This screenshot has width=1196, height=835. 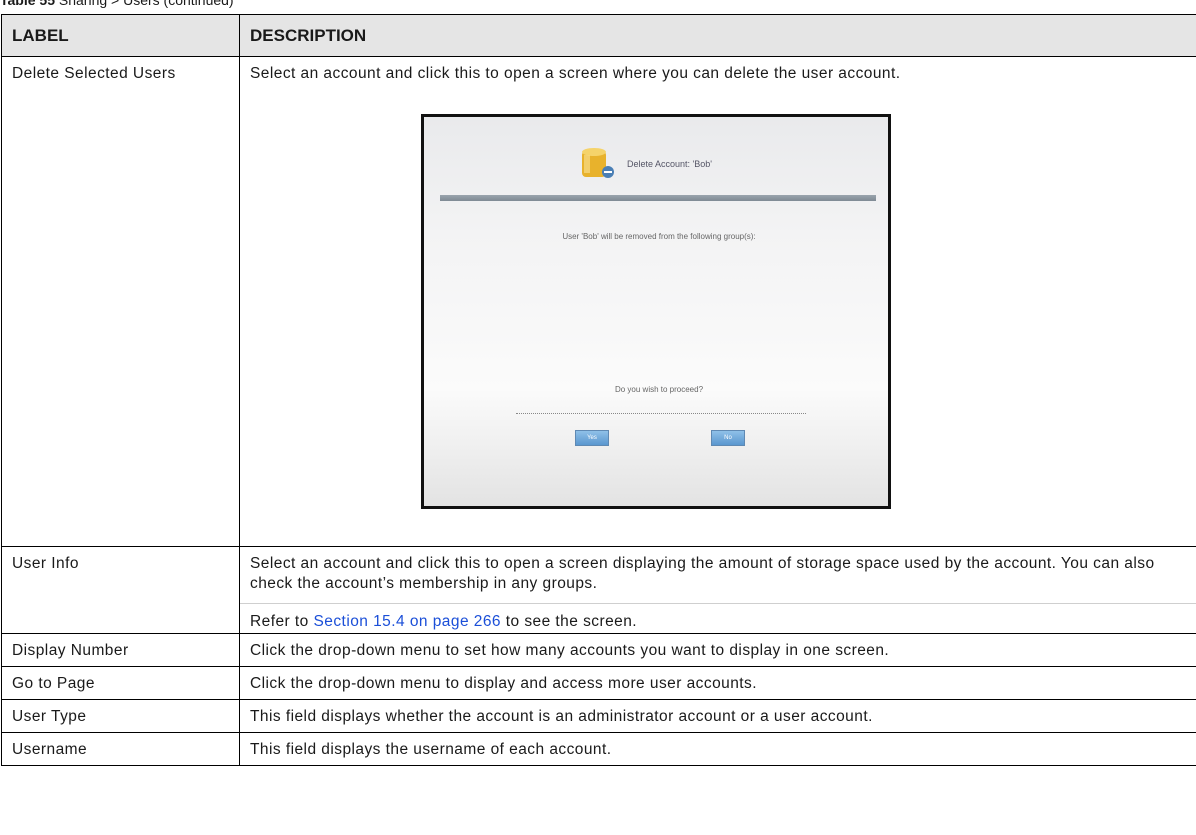 What do you see at coordinates (120, 301) in the screenshot?
I see `row-label: Delete Selected Users` at bounding box center [120, 301].